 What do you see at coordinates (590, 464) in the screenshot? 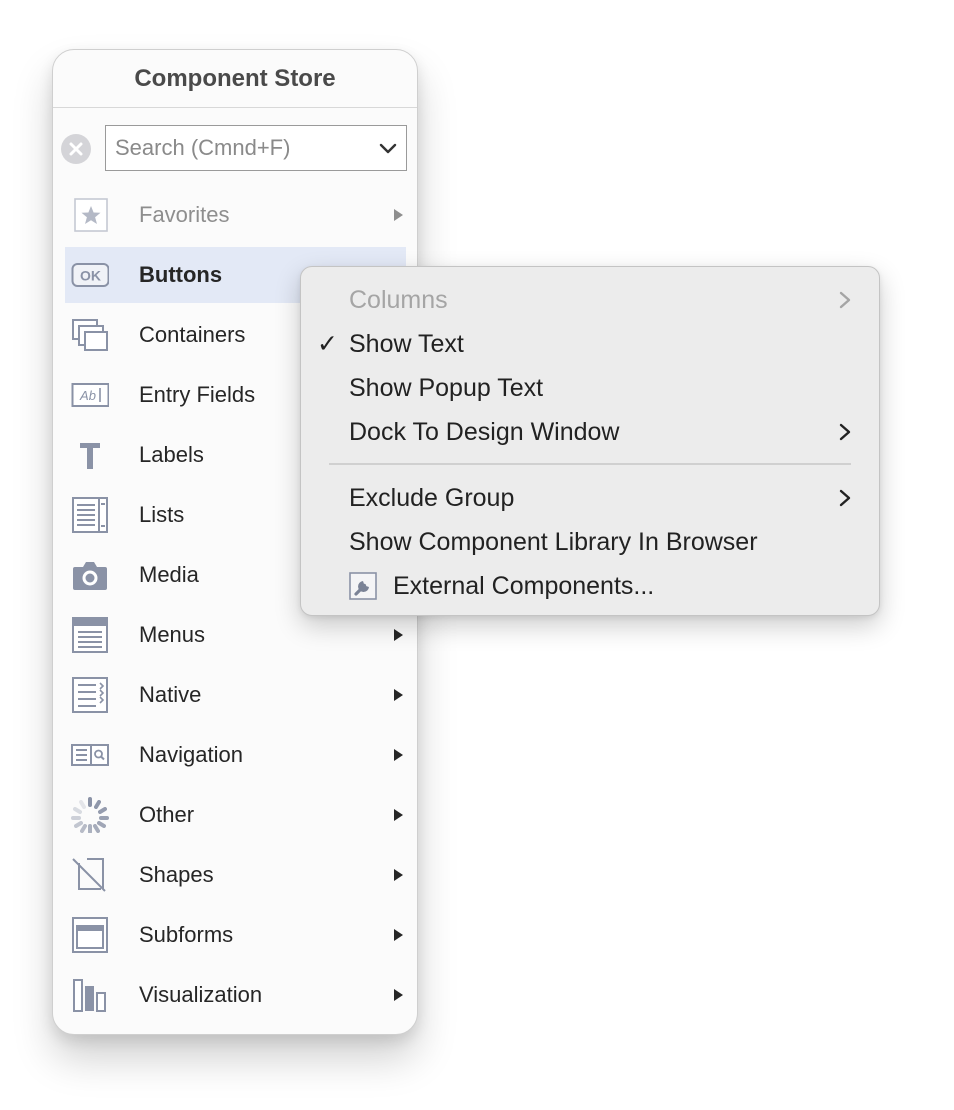
I see `menu-separator` at bounding box center [590, 464].